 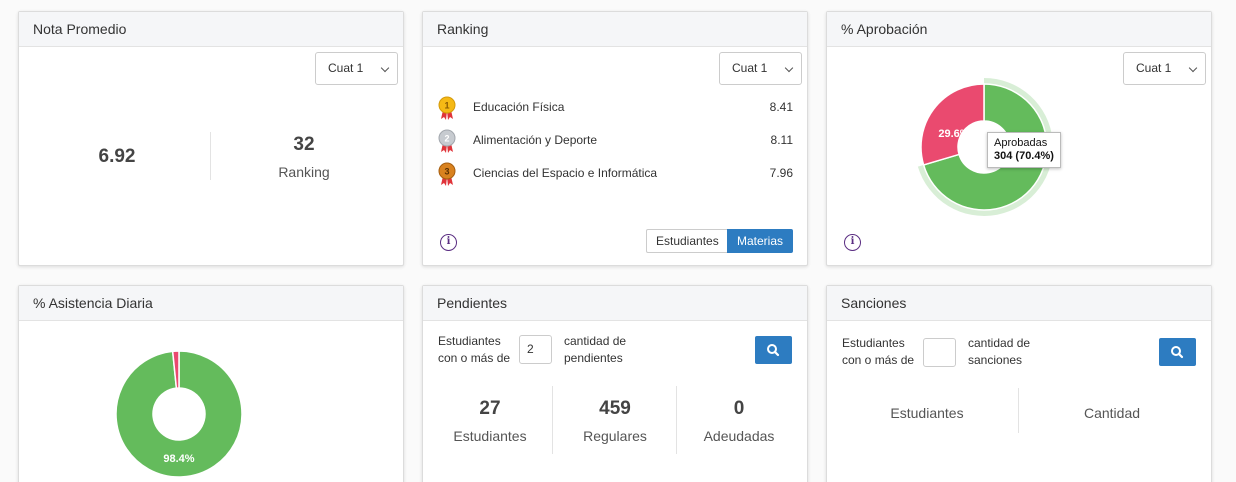 I want to click on asistencia-card: % Asistencia Diaria 98.4%, so click(x=211, y=383).